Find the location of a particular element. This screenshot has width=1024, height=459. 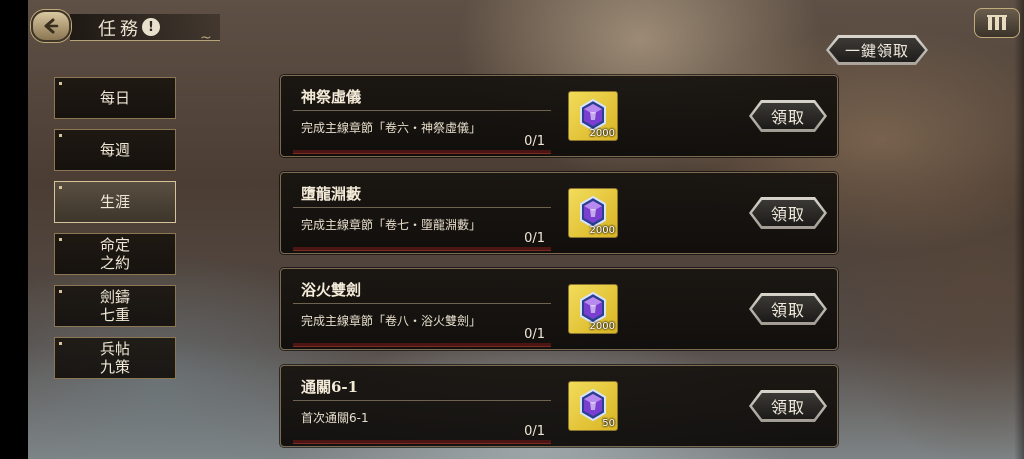

claim-all-button: 一鍵領取 is located at coordinates (877, 50).